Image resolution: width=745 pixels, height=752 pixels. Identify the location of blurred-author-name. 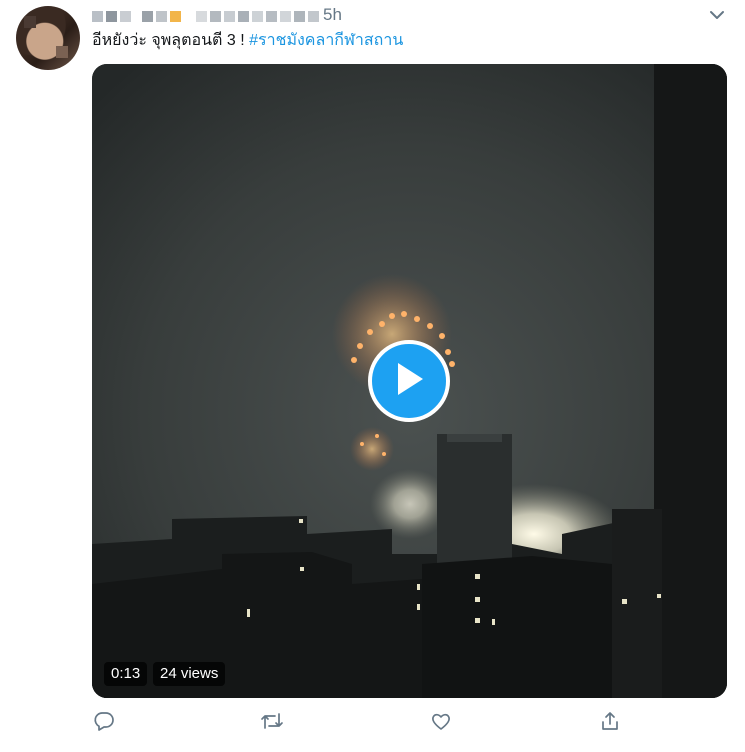
(207, 16).